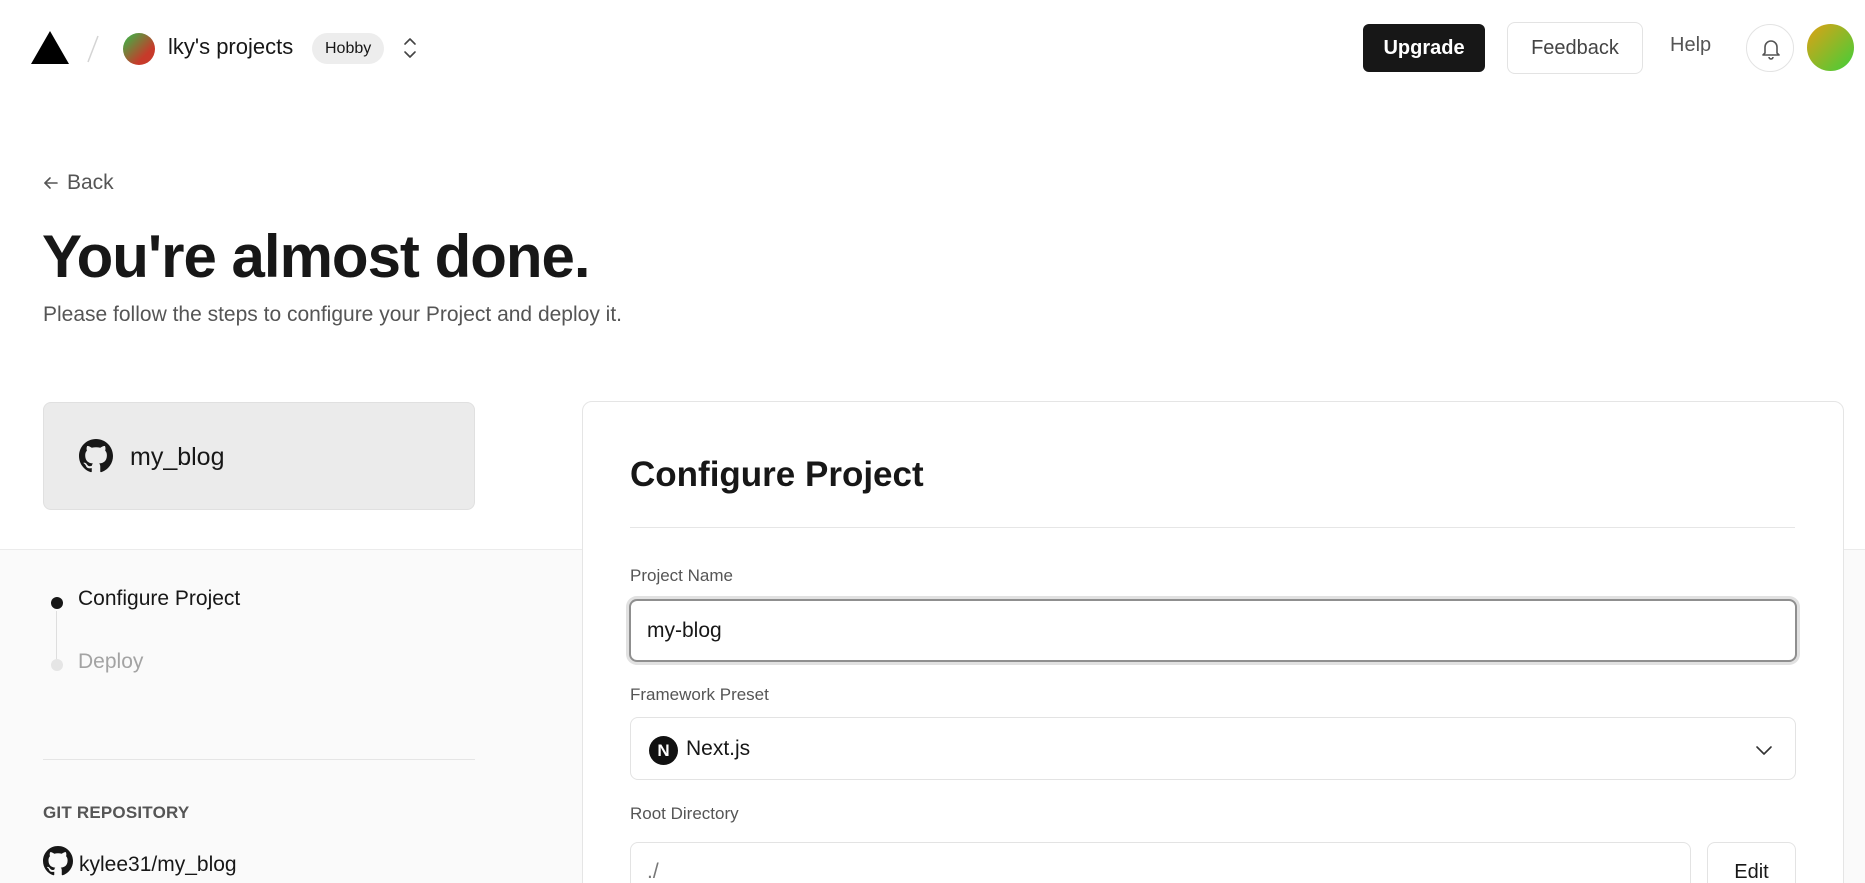 The width and height of the screenshot is (1865, 883). I want to click on git-repository-label: GIT REPOSITORY, so click(116, 812).